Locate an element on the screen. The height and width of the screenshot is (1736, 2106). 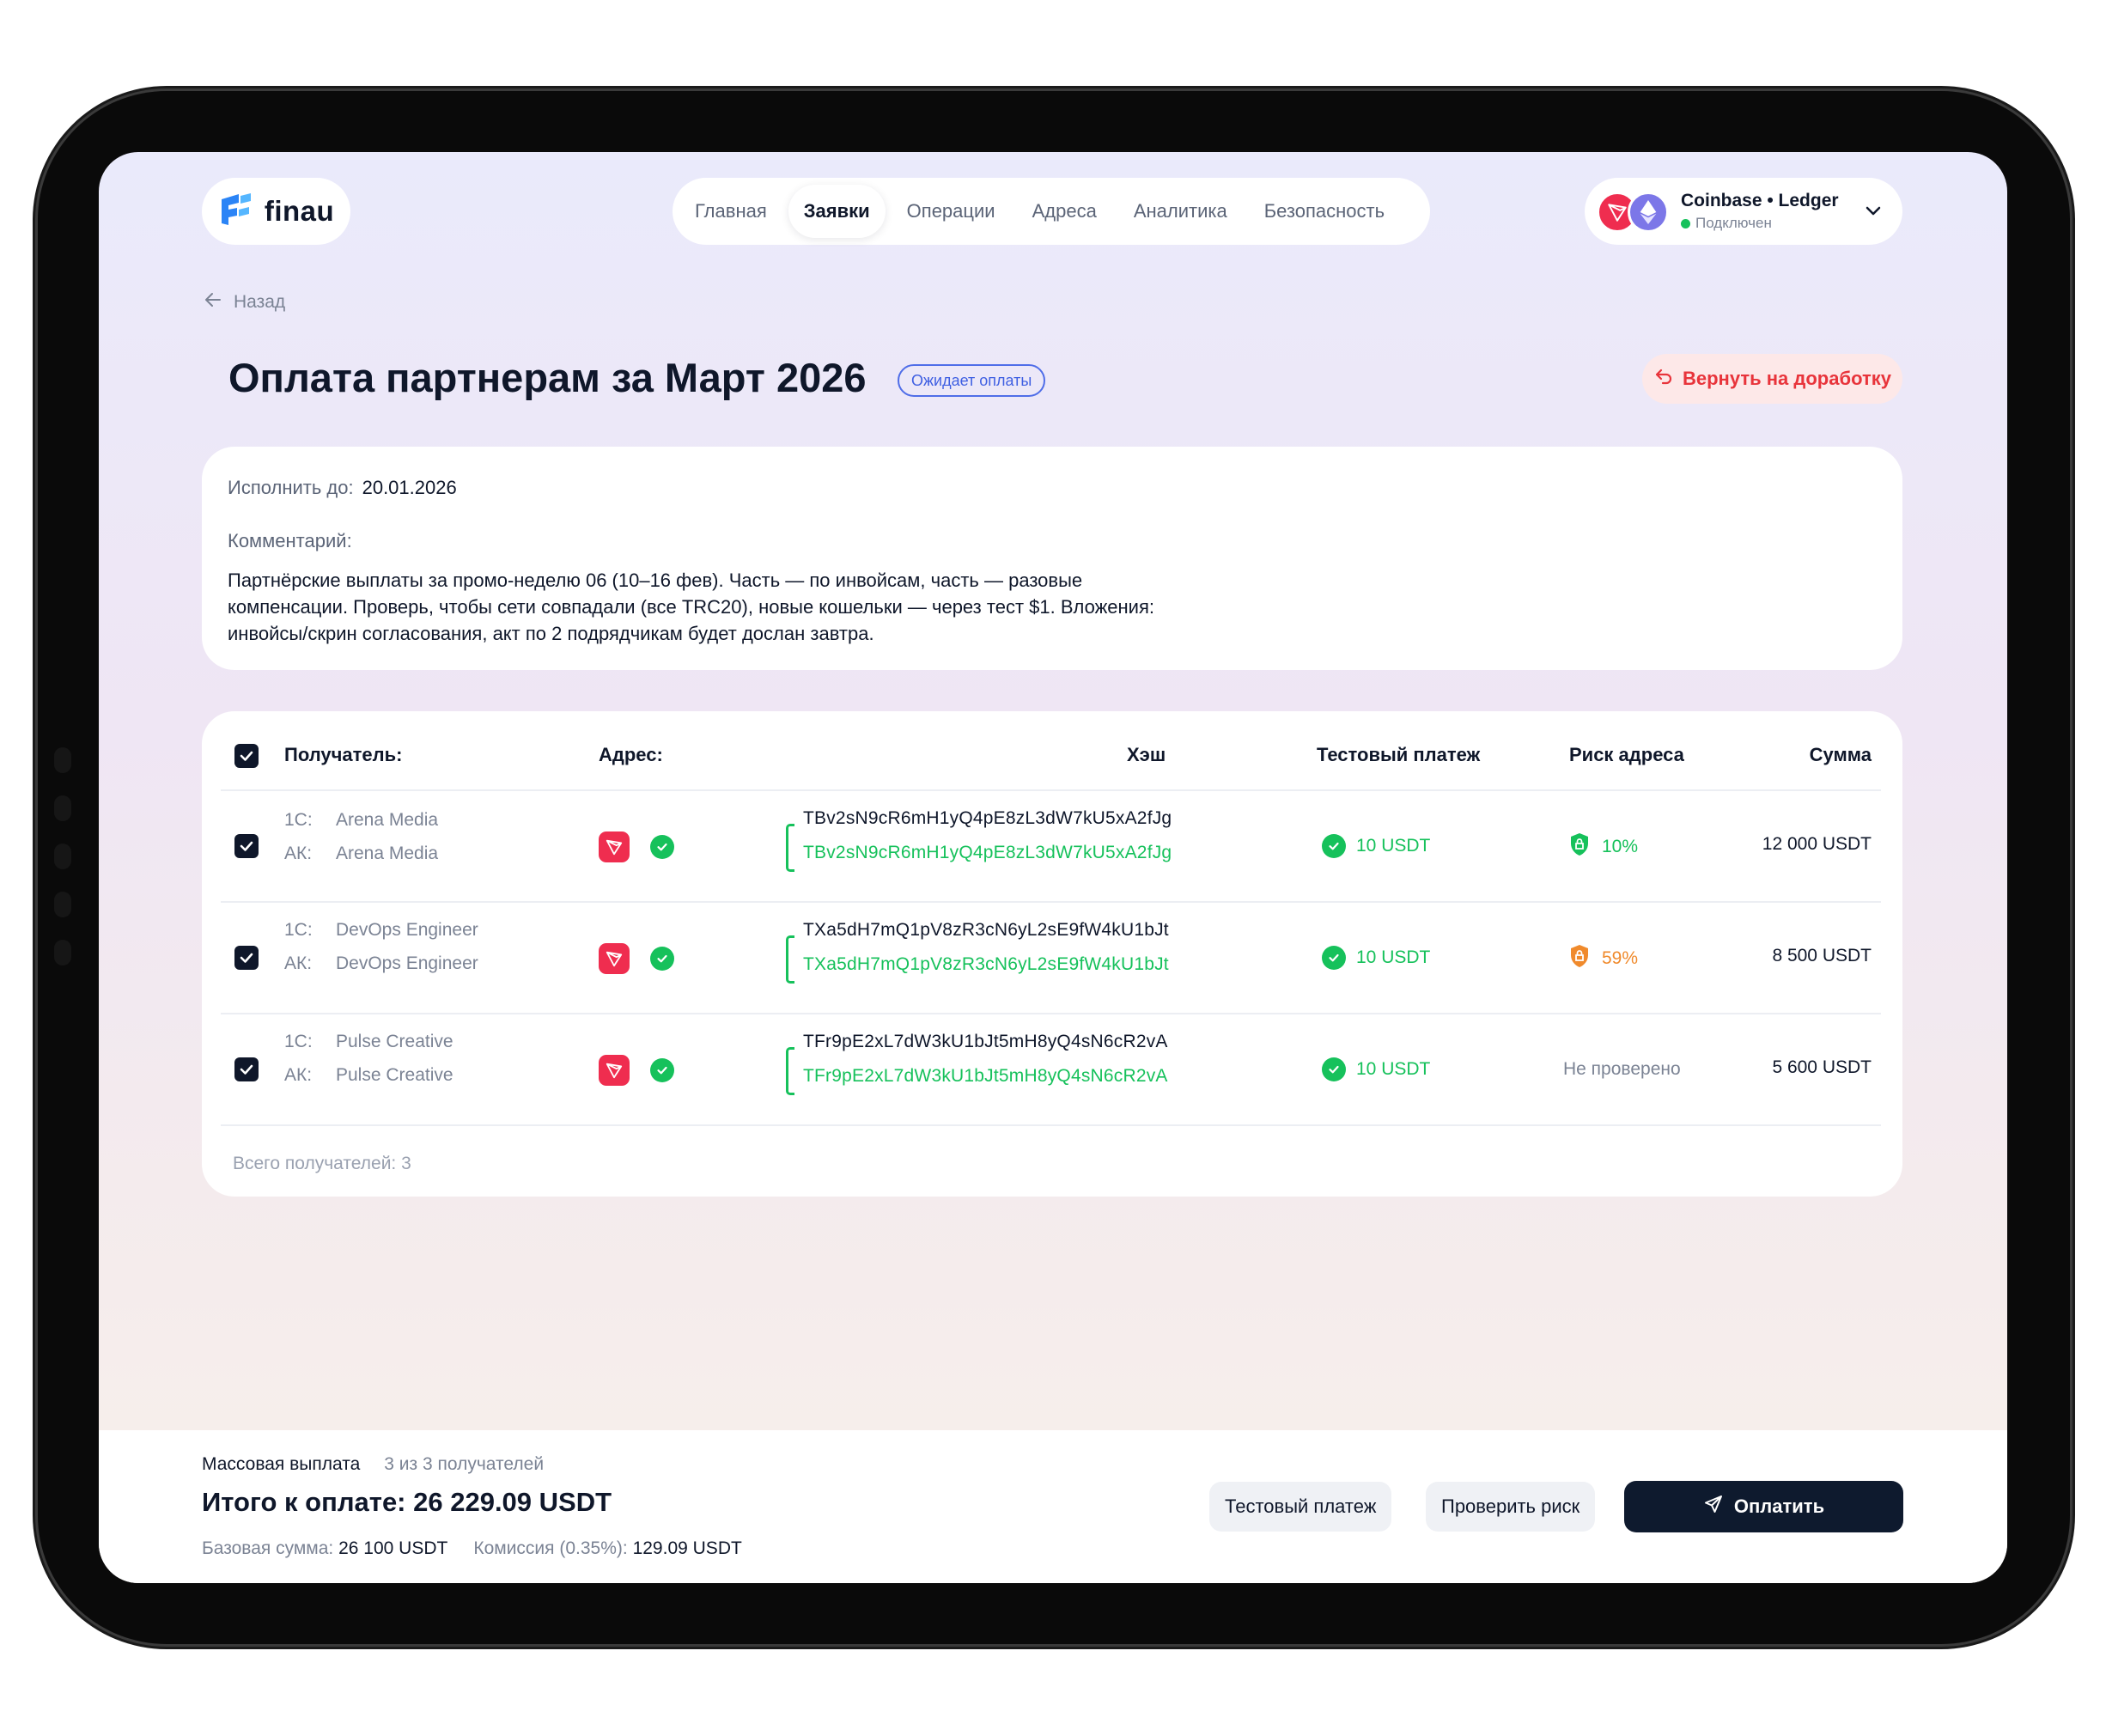
risk-value: Не проверено is located at coordinates (1622, 1069).